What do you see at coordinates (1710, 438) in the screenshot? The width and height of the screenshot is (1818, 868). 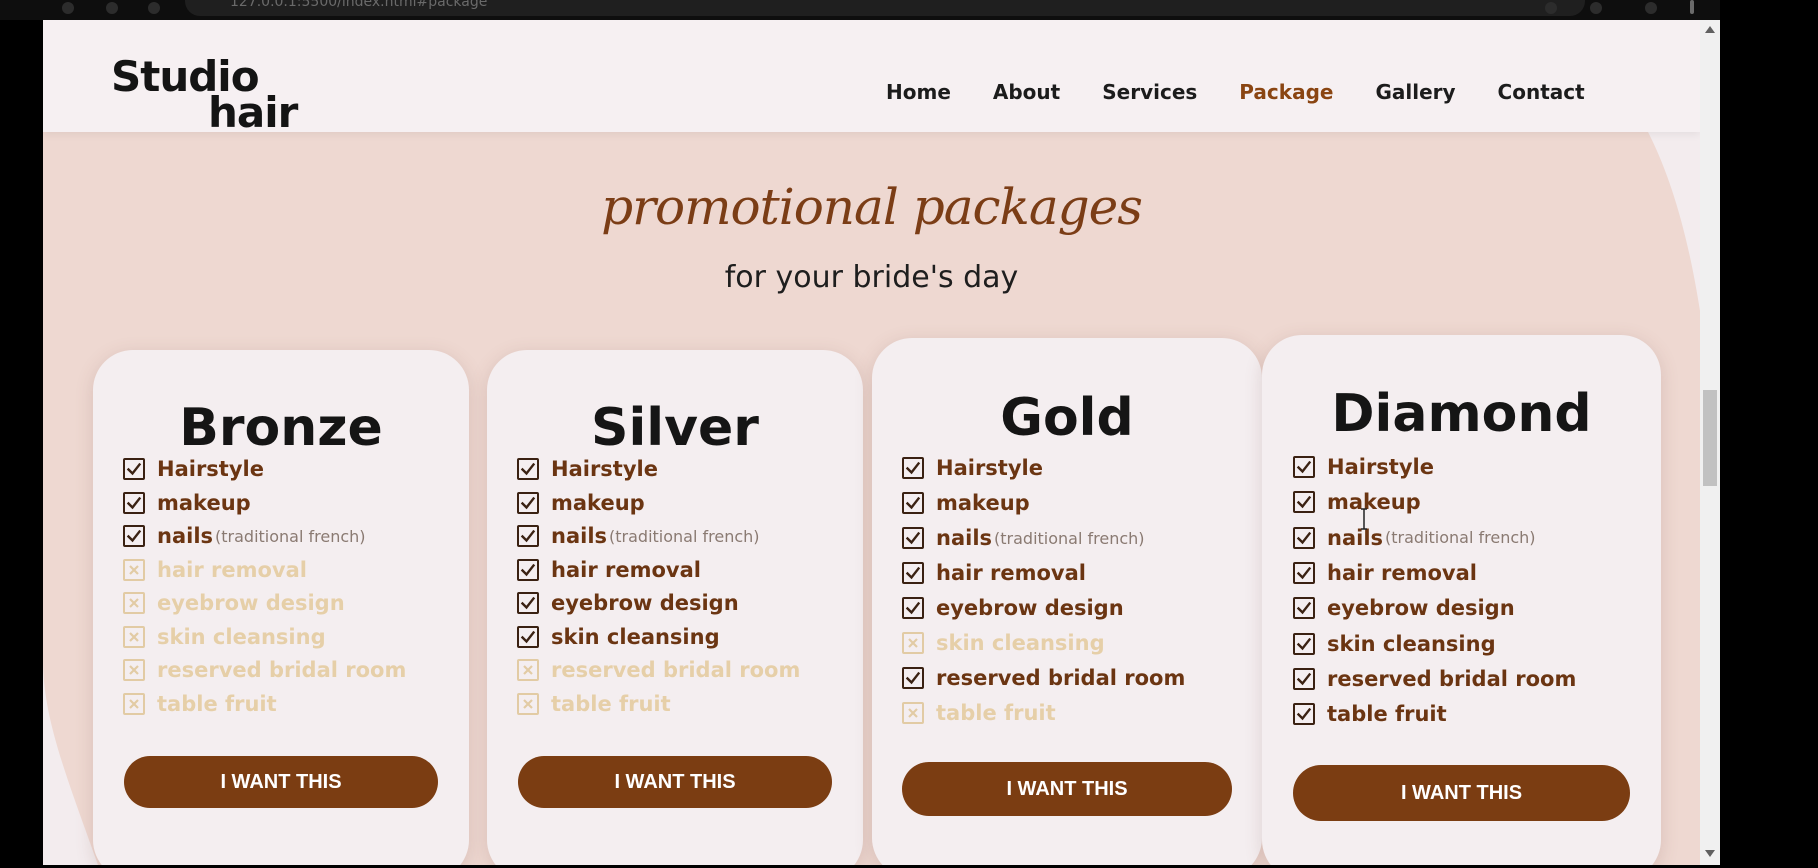 I see `scrollbar-thumb` at bounding box center [1710, 438].